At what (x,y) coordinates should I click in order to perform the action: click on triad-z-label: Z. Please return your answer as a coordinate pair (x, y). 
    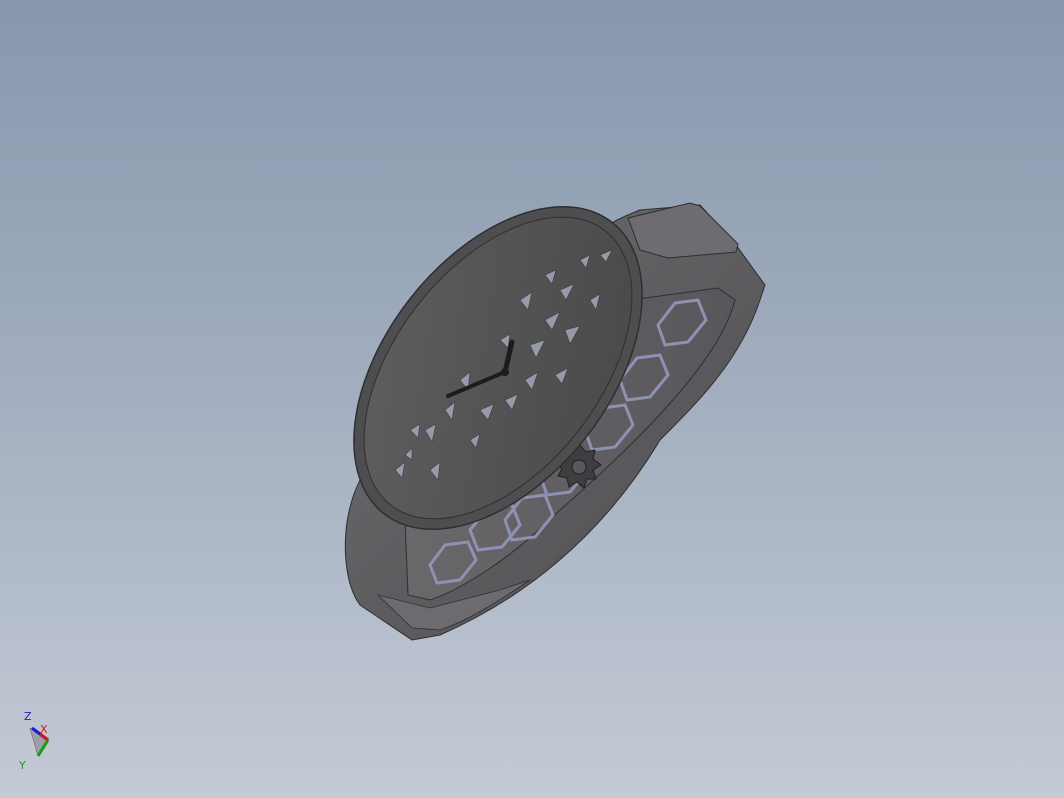
    Looking at the image, I should click on (28, 716).